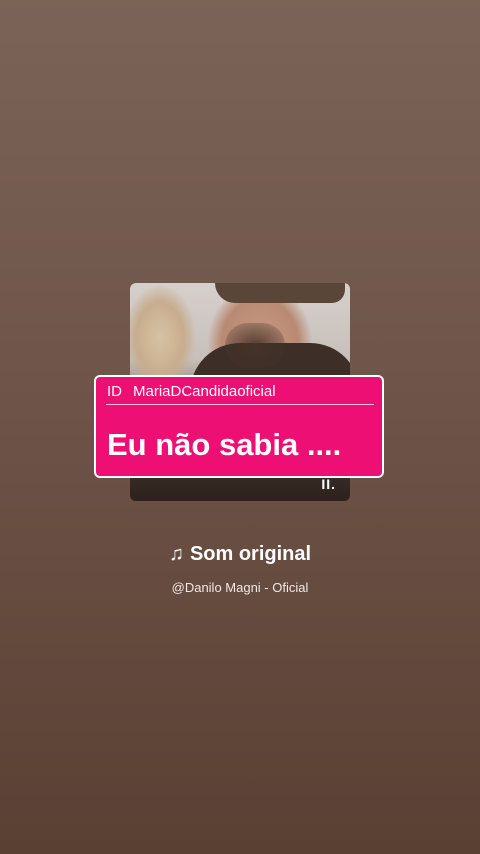 The width and height of the screenshot is (480, 854). I want to click on sticker-header: ID MariaDCandidaoficial, so click(239, 392).